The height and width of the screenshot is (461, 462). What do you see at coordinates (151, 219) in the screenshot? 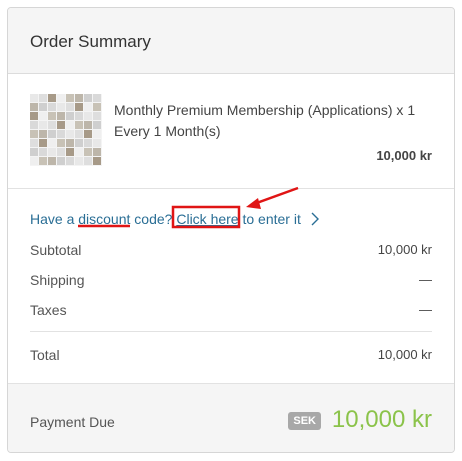
I see `discount-mid: code?` at bounding box center [151, 219].